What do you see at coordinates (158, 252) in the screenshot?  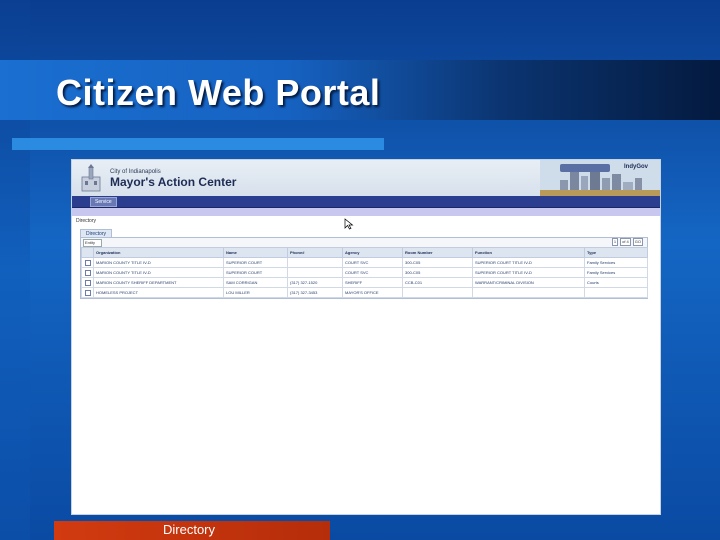 I see `column-header-organization: Organization` at bounding box center [158, 252].